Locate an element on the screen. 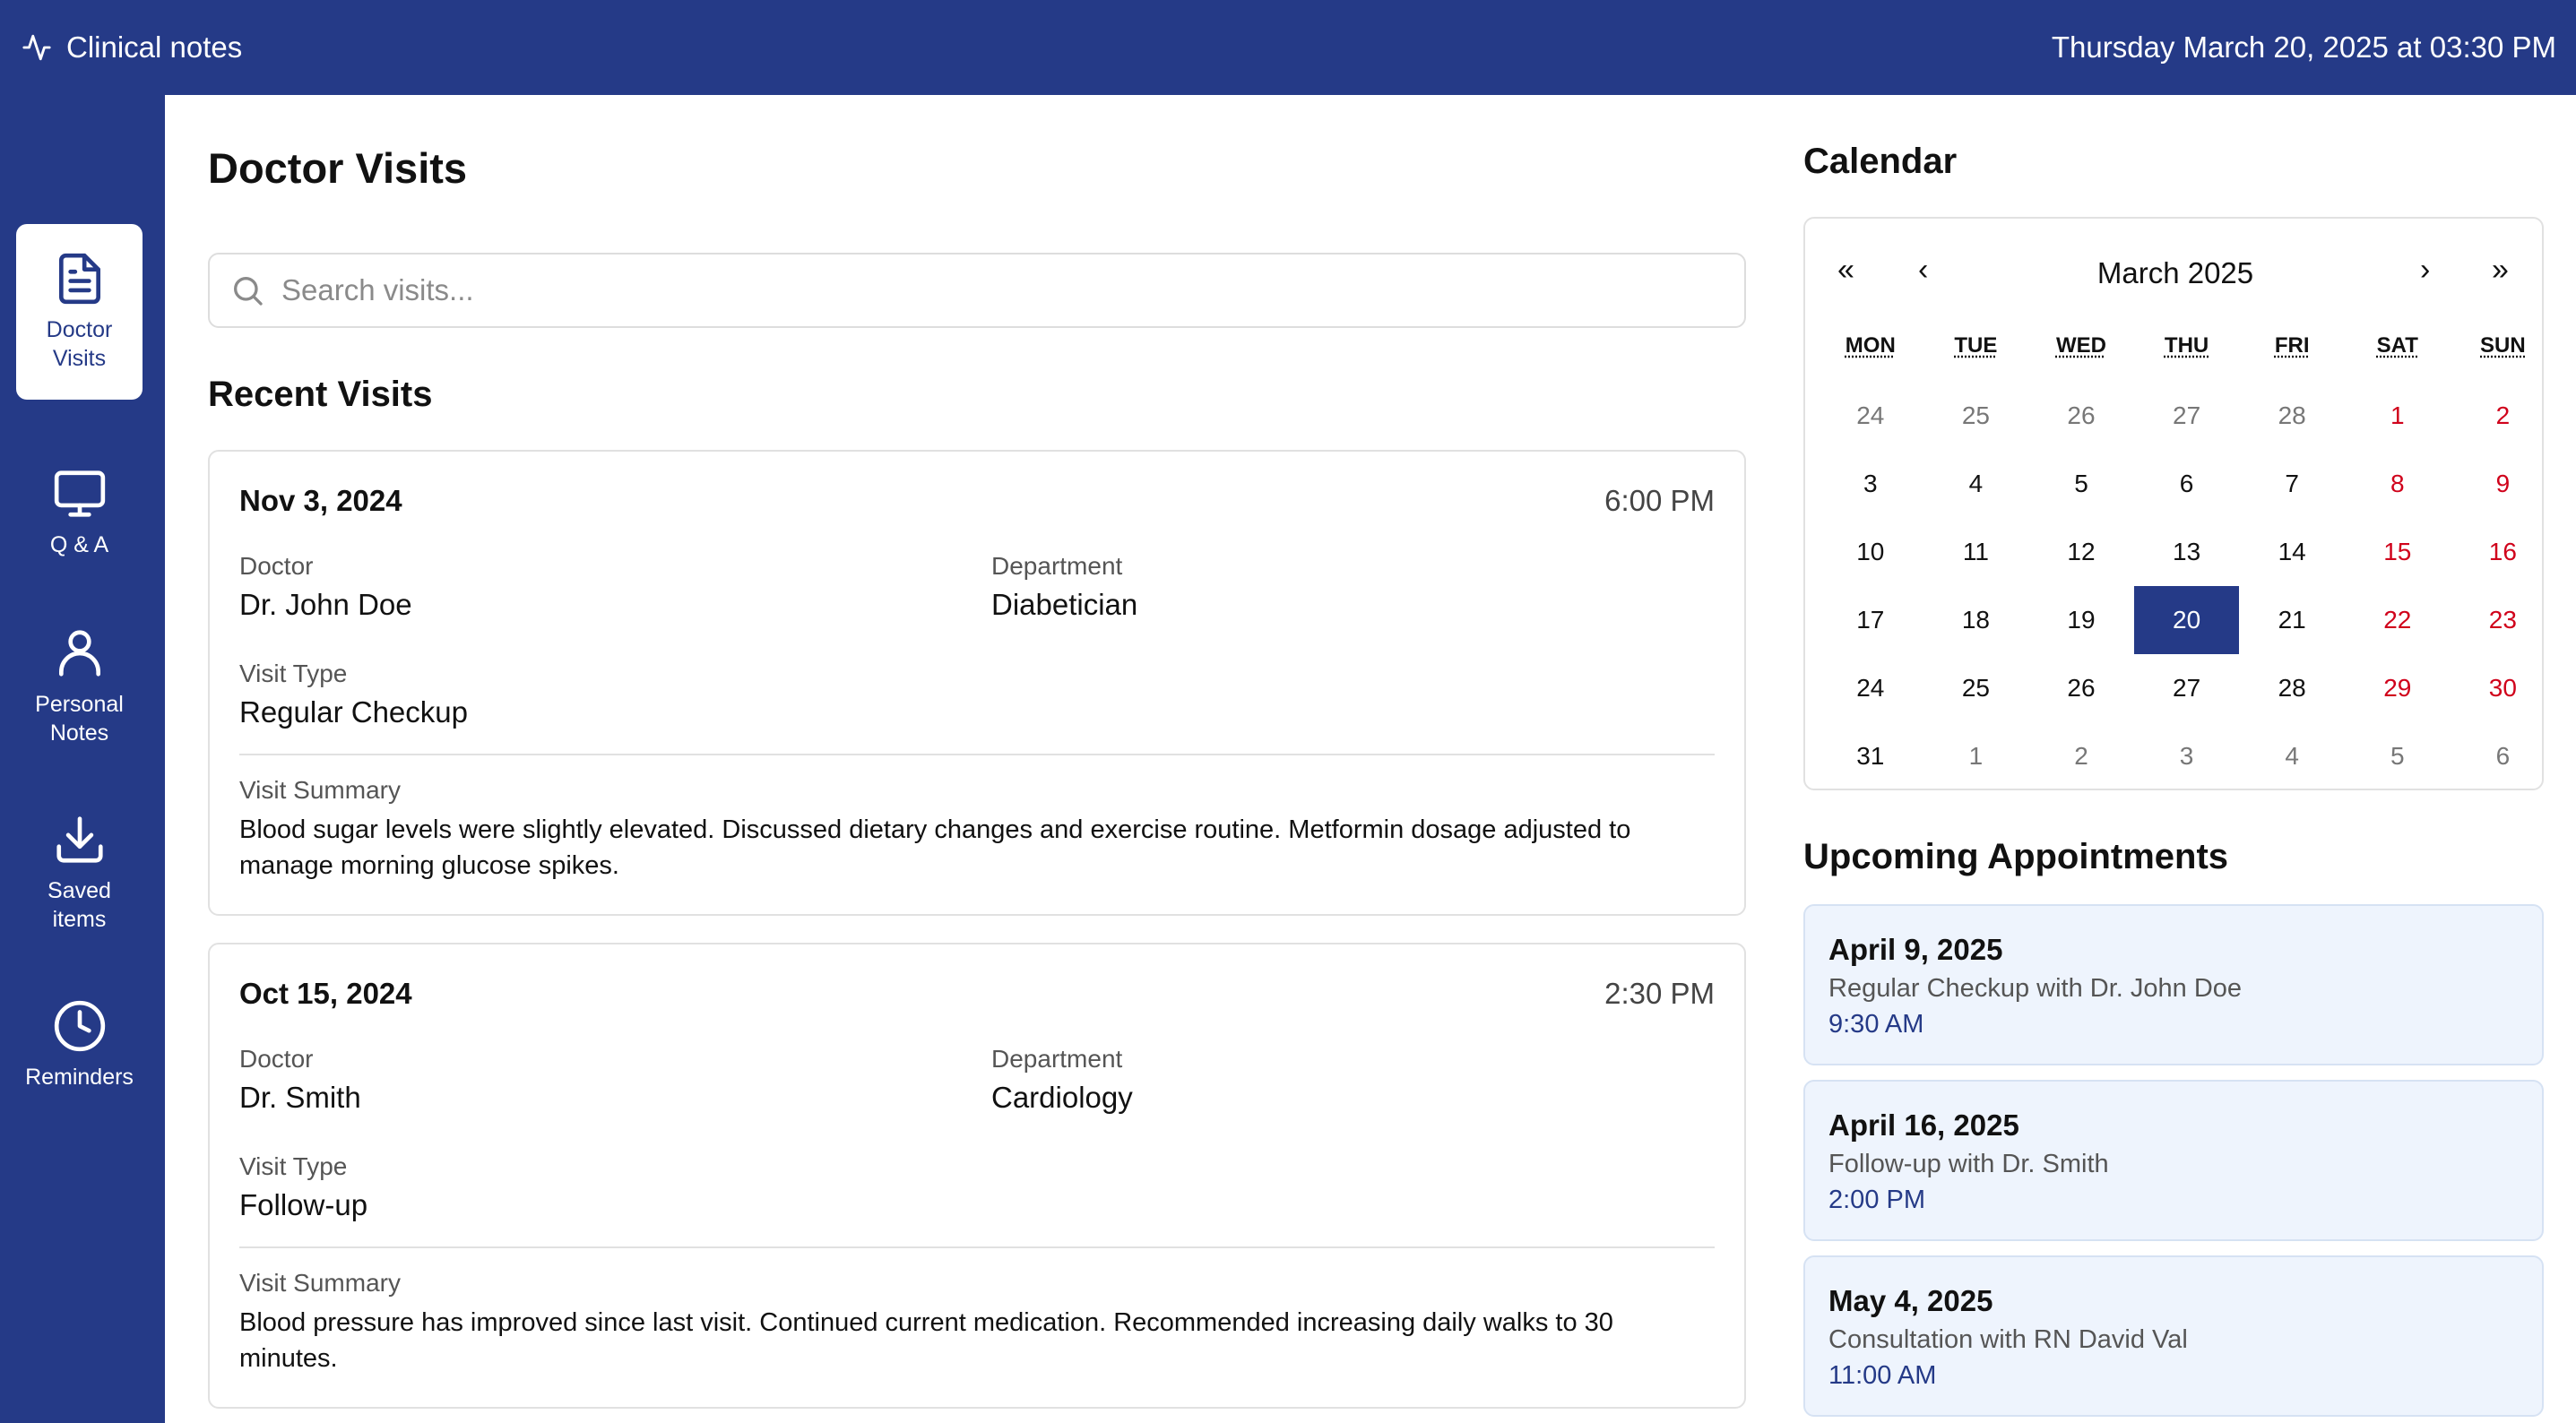 The width and height of the screenshot is (2576, 1423). calendar-day: 14 is located at coordinates (2292, 552).